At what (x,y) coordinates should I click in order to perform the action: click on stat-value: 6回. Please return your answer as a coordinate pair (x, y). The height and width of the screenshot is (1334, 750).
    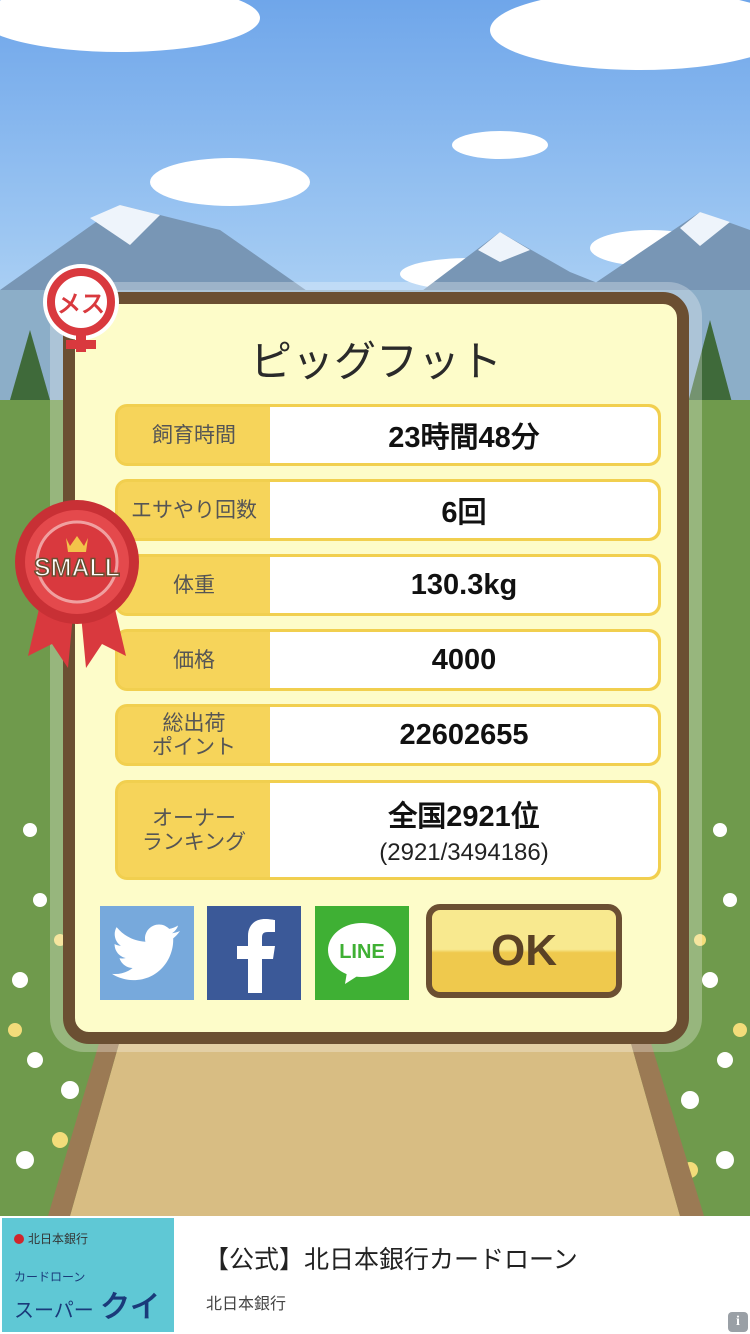
    Looking at the image, I should click on (464, 510).